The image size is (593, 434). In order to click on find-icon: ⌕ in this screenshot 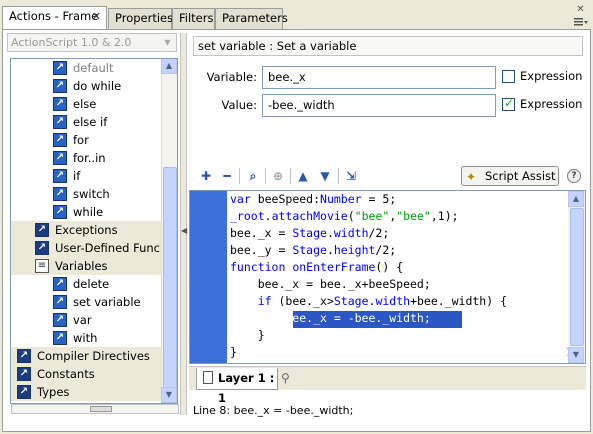, I will do `click(253, 176)`.